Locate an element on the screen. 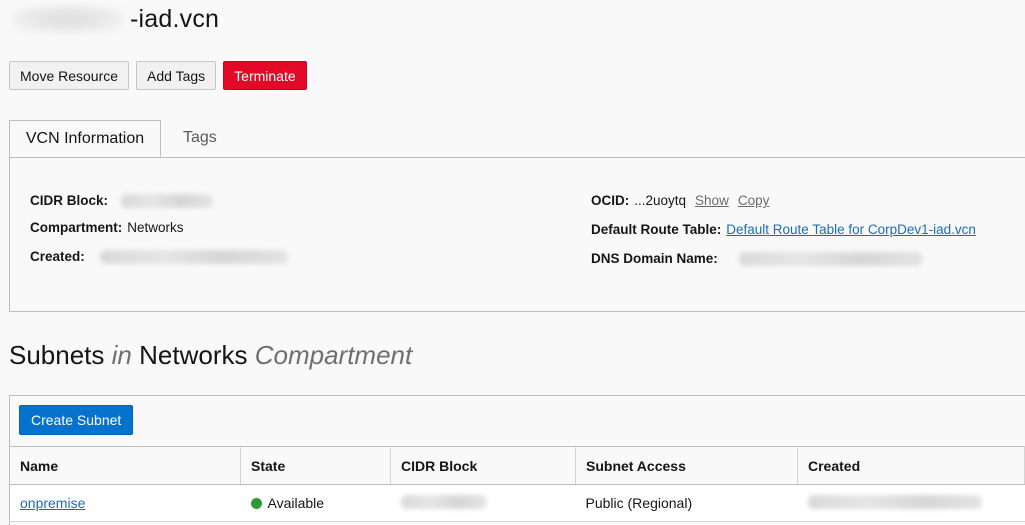 Image resolution: width=1025 pixels, height=525 pixels. column-header-cidr-block: CIDR Block is located at coordinates (483, 465).